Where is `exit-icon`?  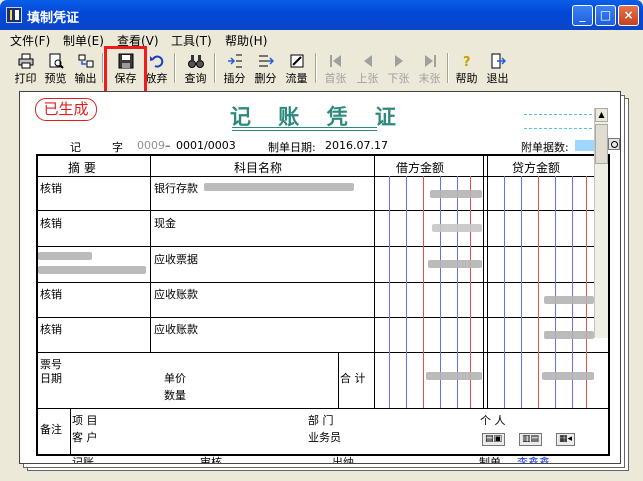 exit-icon is located at coordinates (498, 61).